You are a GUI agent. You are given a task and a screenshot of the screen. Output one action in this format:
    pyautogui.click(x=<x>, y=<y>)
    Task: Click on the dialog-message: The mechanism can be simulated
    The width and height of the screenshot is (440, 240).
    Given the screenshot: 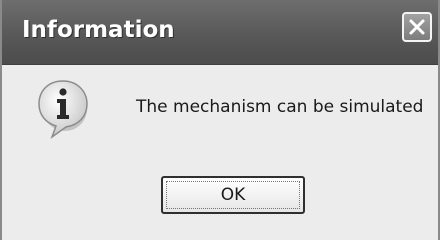 What is the action you would take?
    pyautogui.click(x=280, y=107)
    